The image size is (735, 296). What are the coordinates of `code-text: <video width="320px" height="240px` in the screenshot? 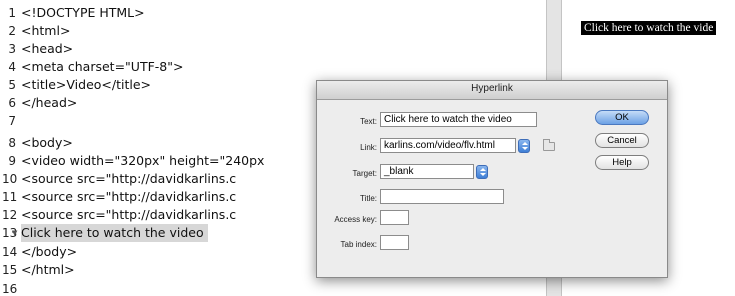 It's located at (142, 161).